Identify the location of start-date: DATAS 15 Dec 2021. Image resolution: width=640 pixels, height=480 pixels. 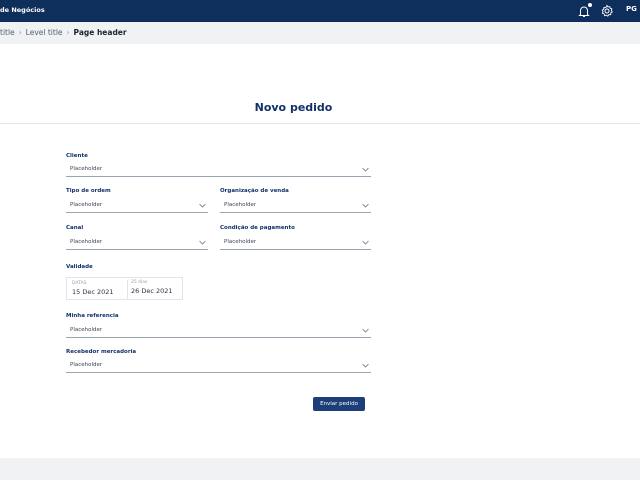
(93, 288).